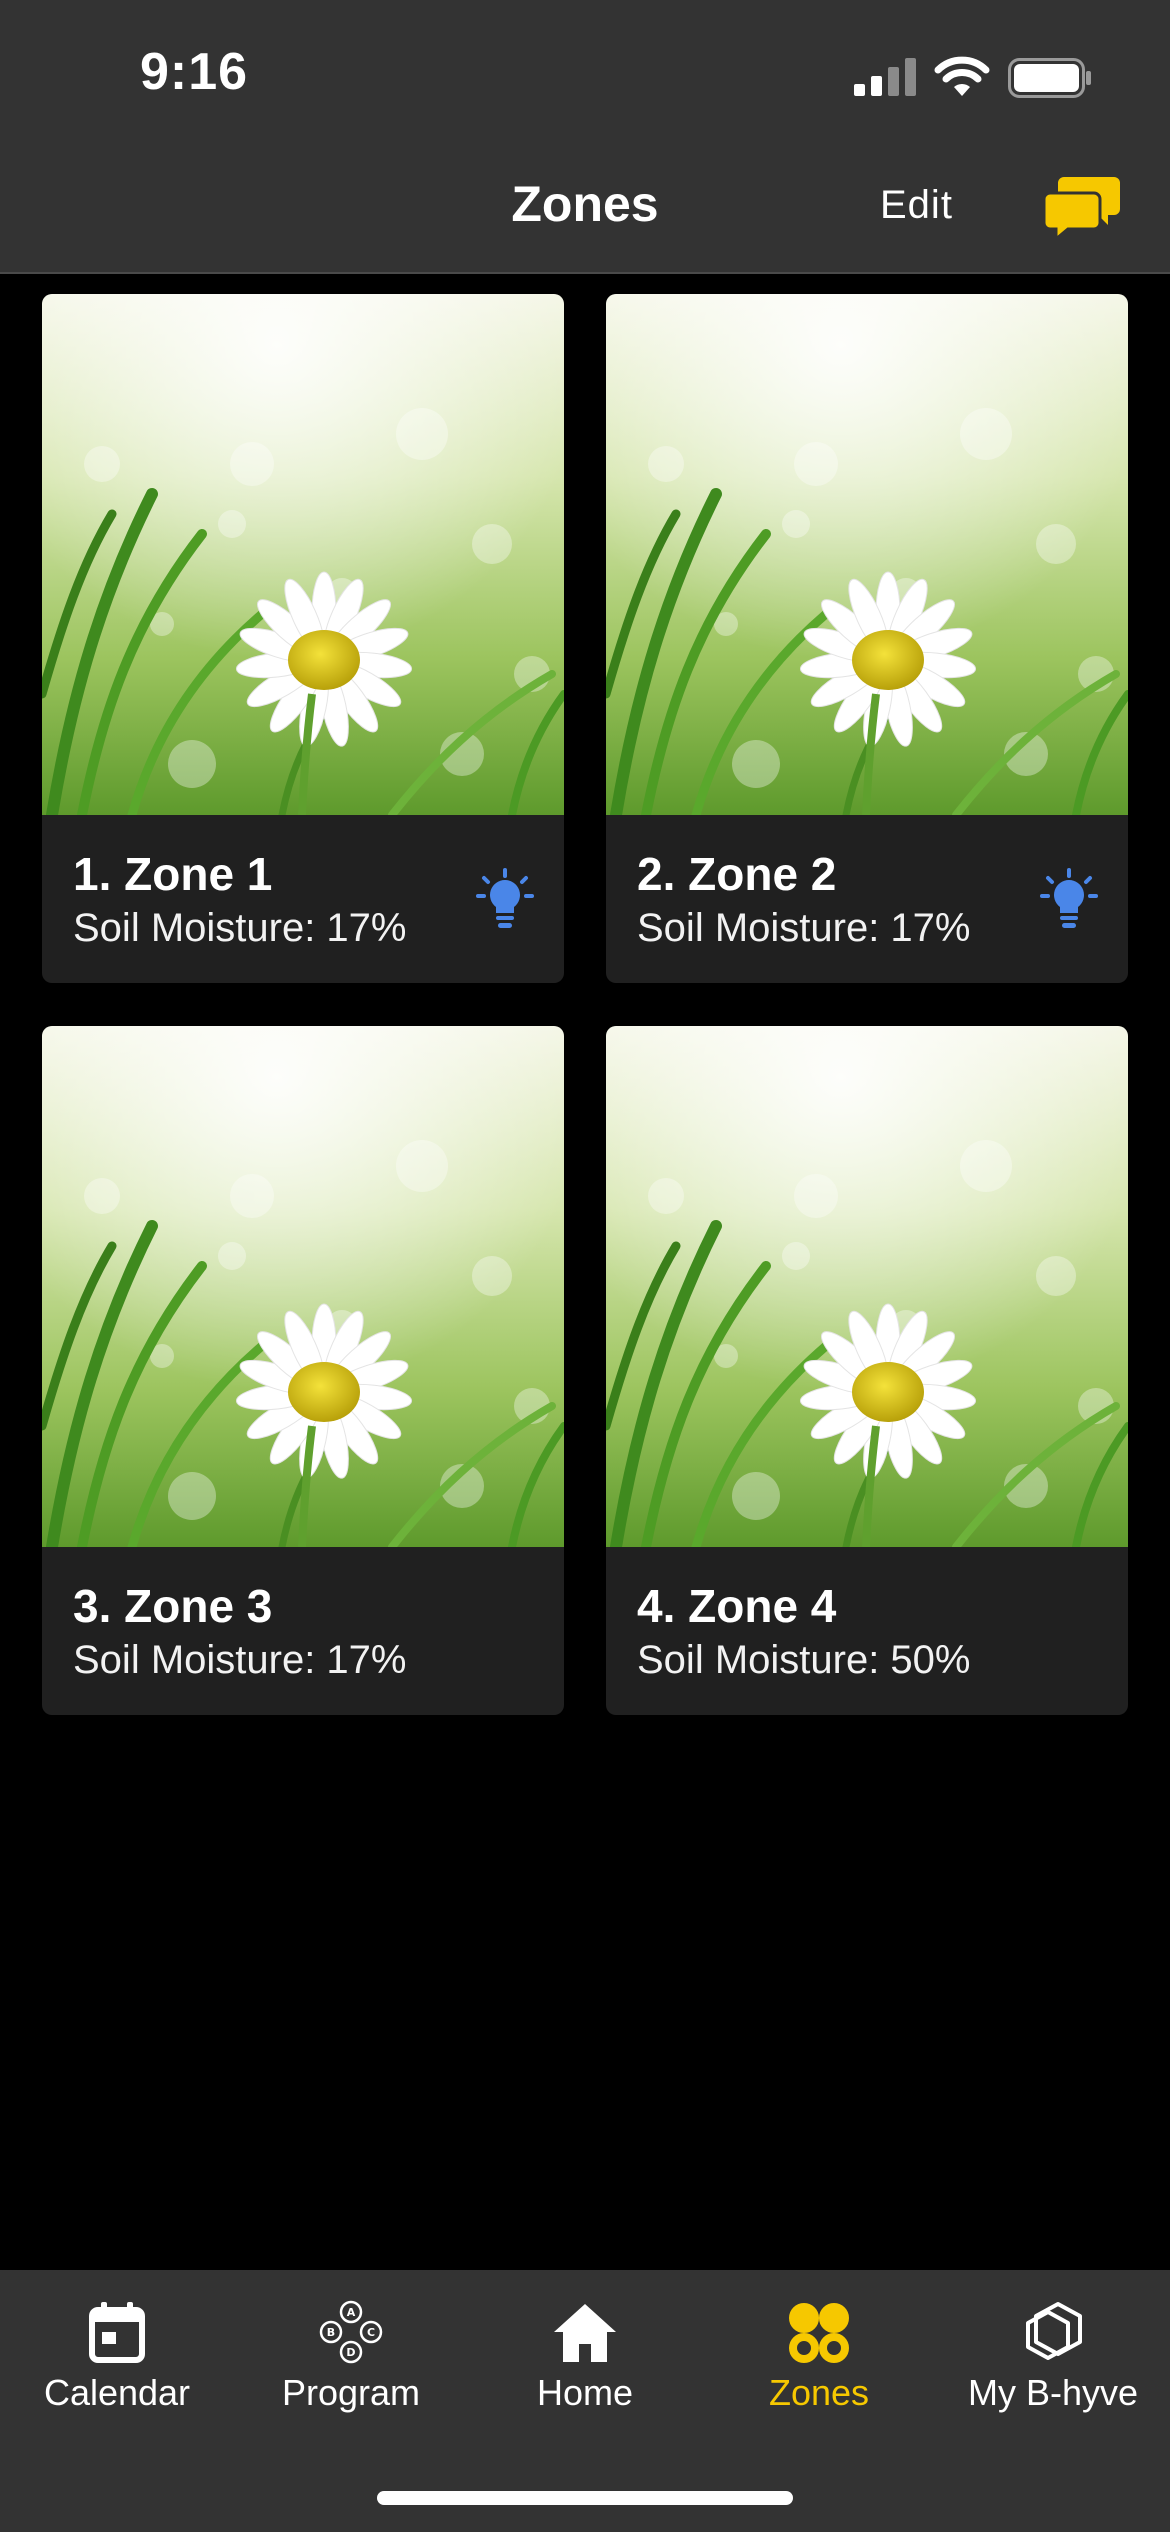 This screenshot has height=2532, width=1170. Describe the element at coordinates (962, 76) in the screenshot. I see `wifi-icon` at that location.